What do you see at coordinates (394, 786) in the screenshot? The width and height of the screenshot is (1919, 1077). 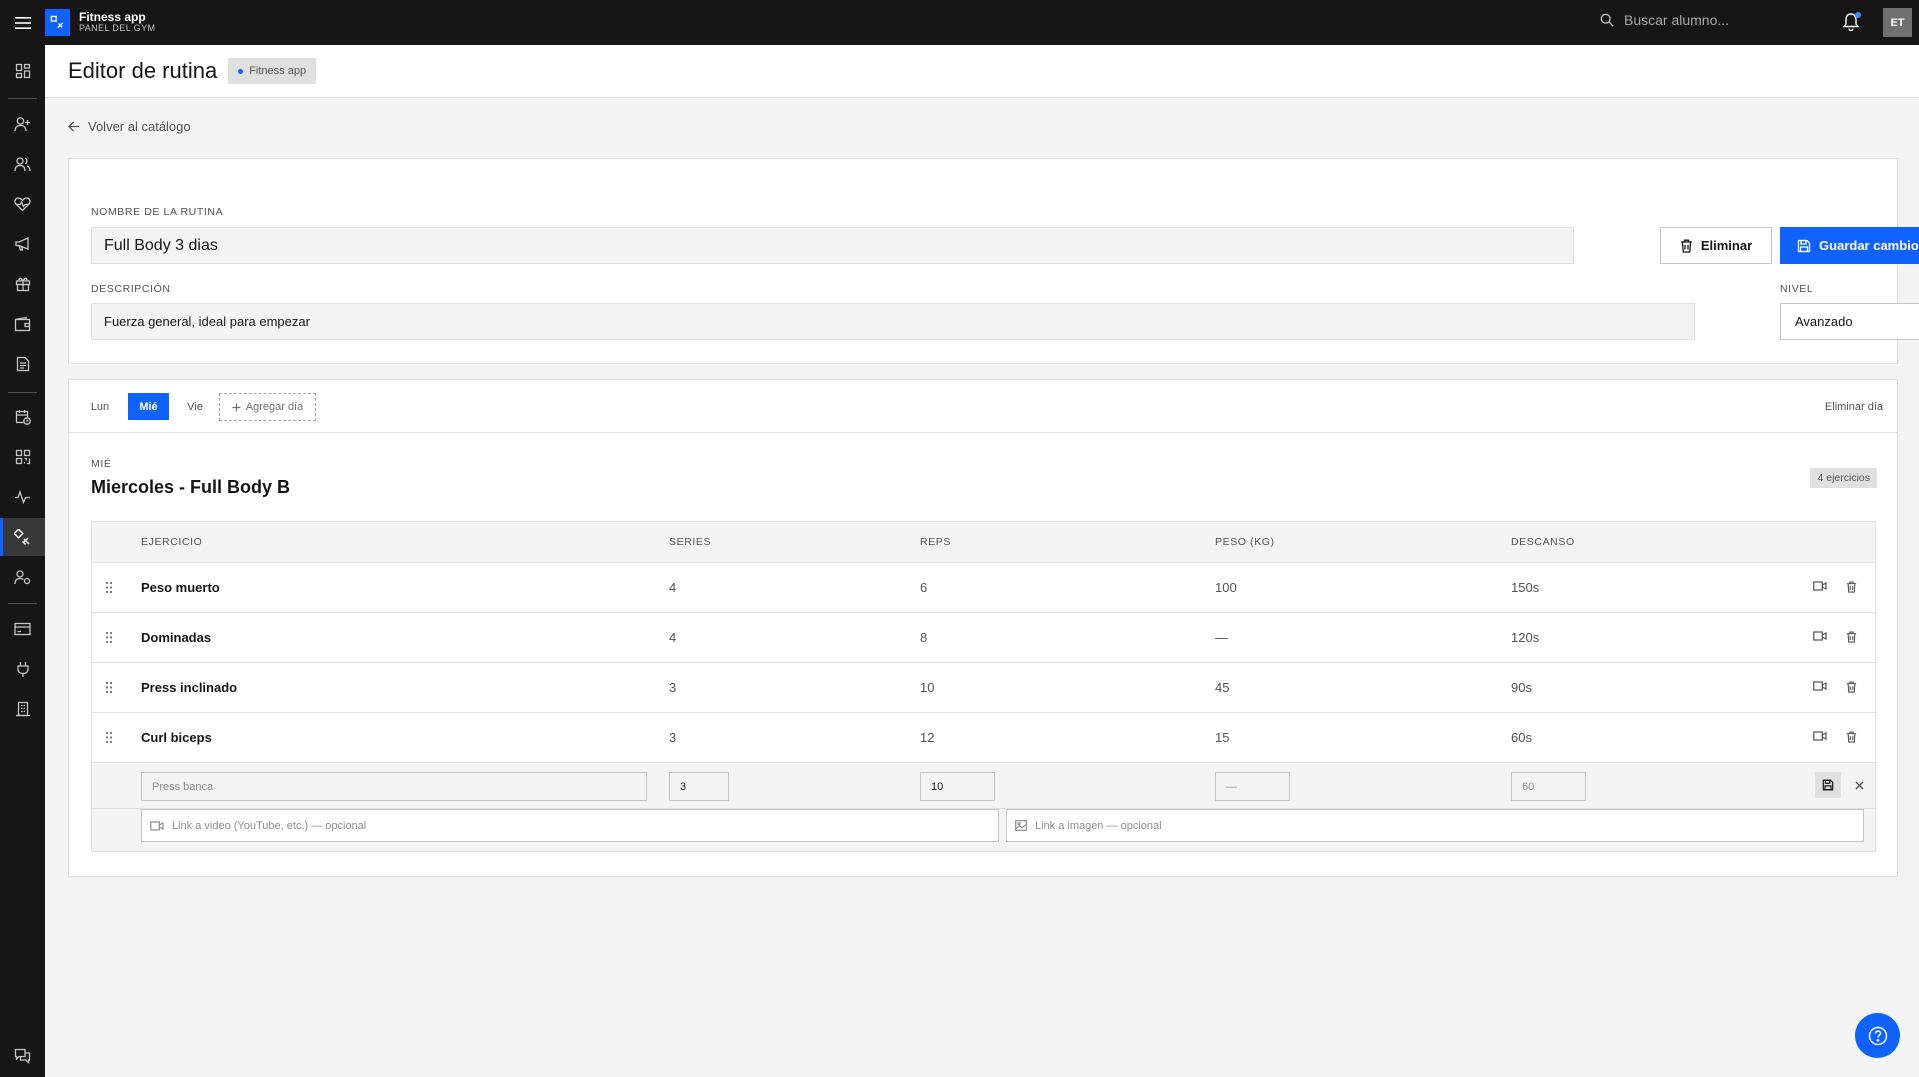 I see `new-exercise-name-input` at bounding box center [394, 786].